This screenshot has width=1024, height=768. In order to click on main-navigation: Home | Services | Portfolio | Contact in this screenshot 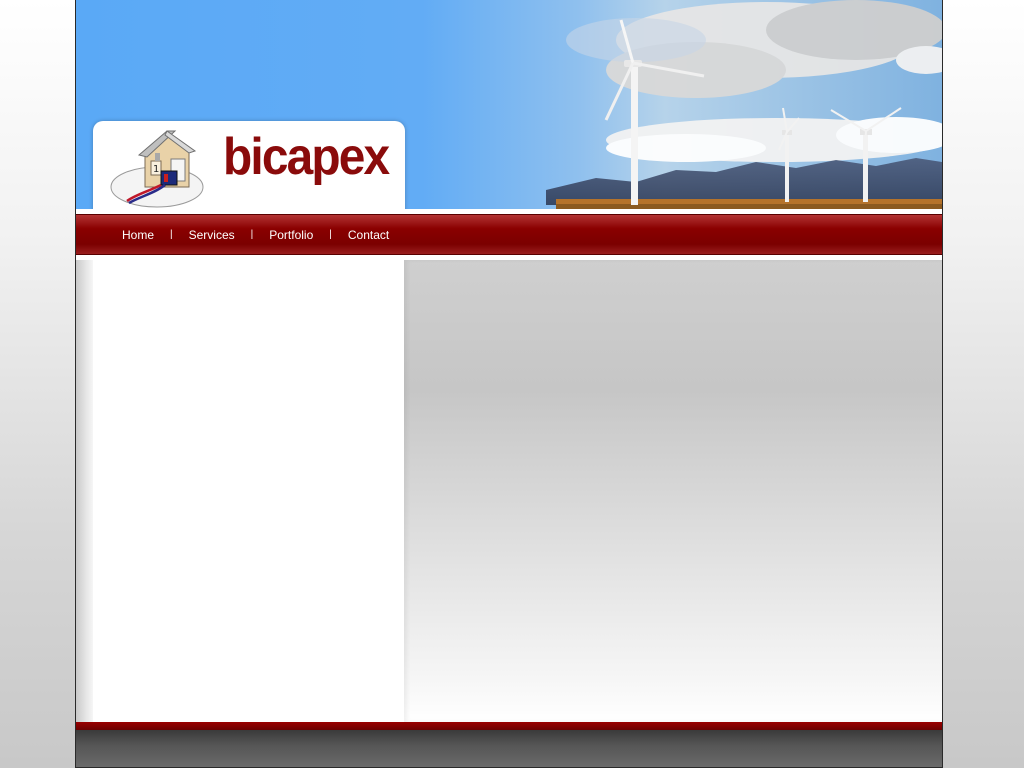, I will do `click(509, 234)`.